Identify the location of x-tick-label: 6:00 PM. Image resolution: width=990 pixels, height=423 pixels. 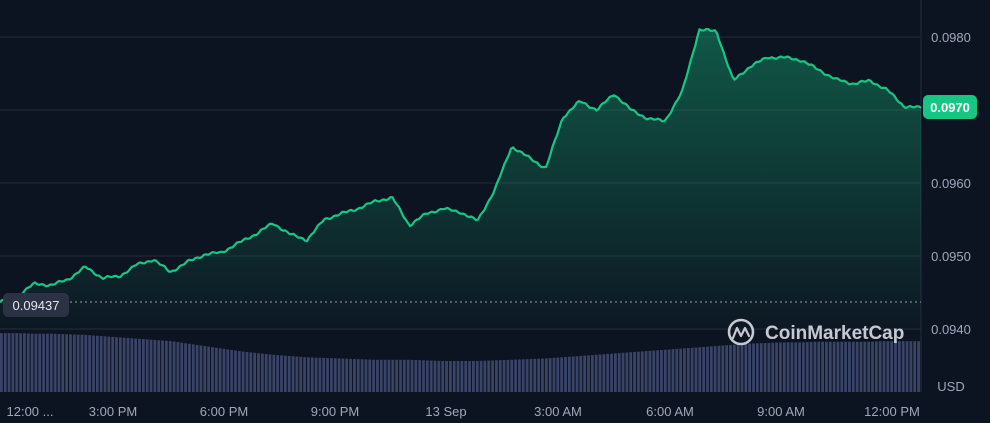
(224, 411).